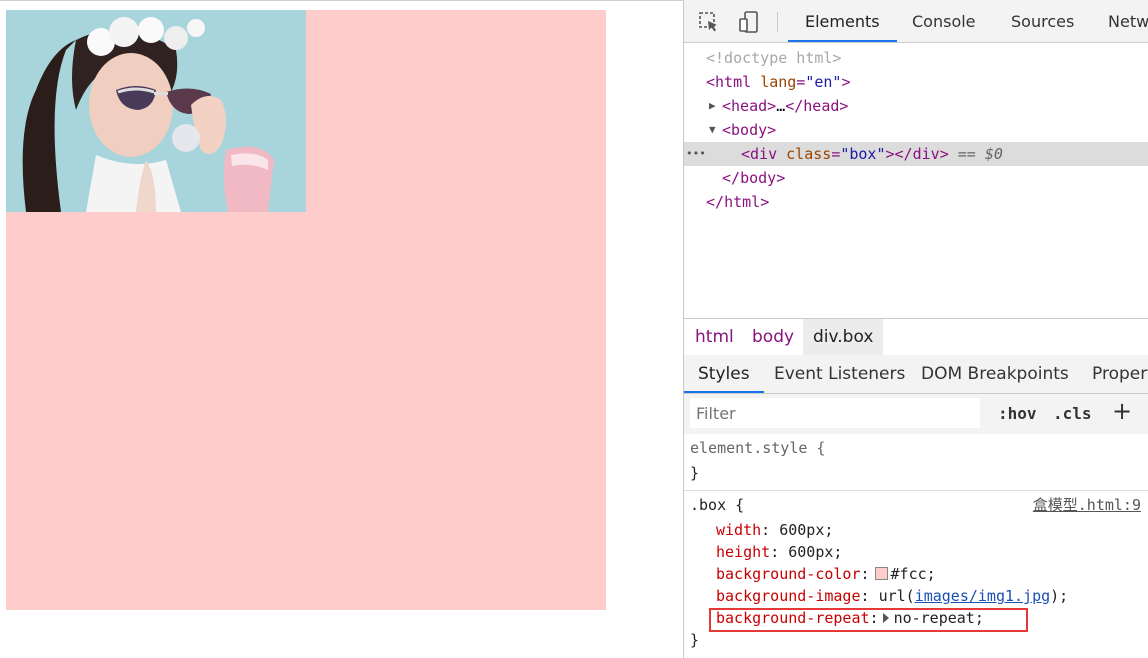  Describe the element at coordinates (826, 574) in the screenshot. I see `declaration-background-color: background-color: #fcc;` at that location.